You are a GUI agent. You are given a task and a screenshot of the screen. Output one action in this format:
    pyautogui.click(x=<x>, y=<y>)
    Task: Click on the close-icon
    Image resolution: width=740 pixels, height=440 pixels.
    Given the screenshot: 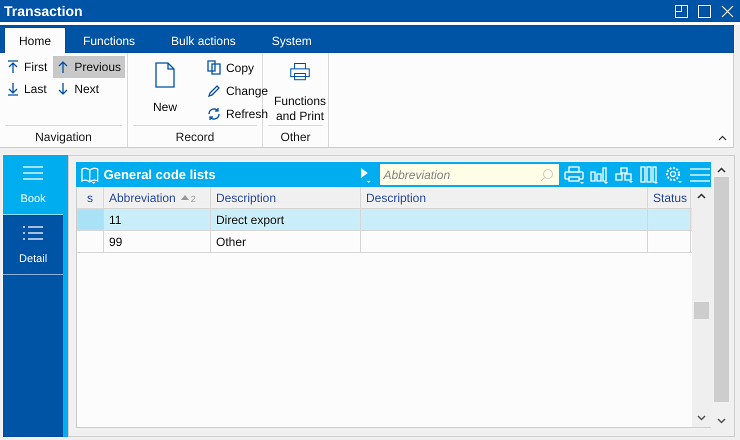 What is the action you would take?
    pyautogui.click(x=727, y=11)
    